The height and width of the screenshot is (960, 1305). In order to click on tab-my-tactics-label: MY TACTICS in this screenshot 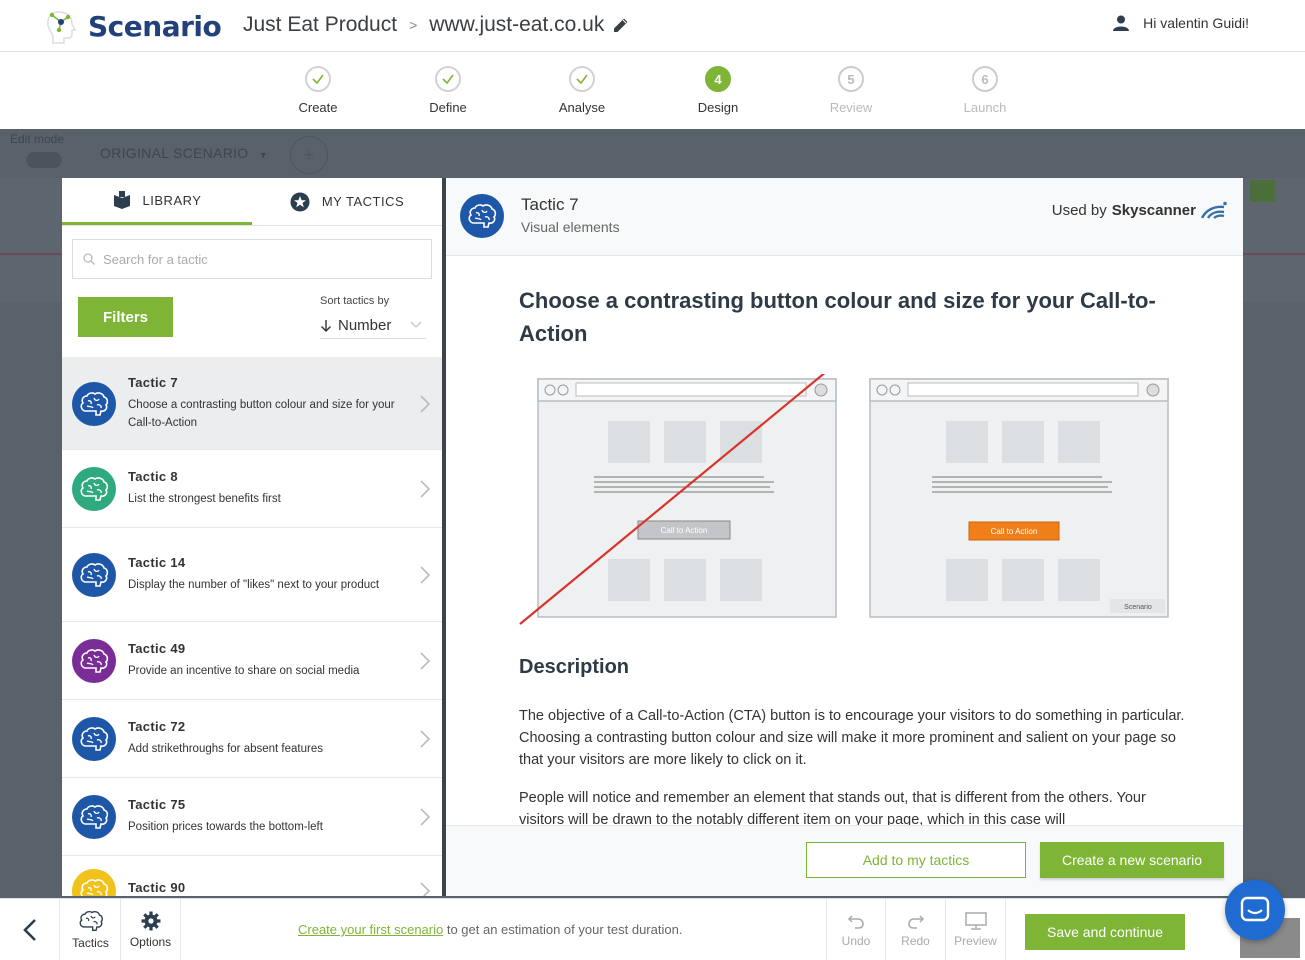, I will do `click(363, 201)`.